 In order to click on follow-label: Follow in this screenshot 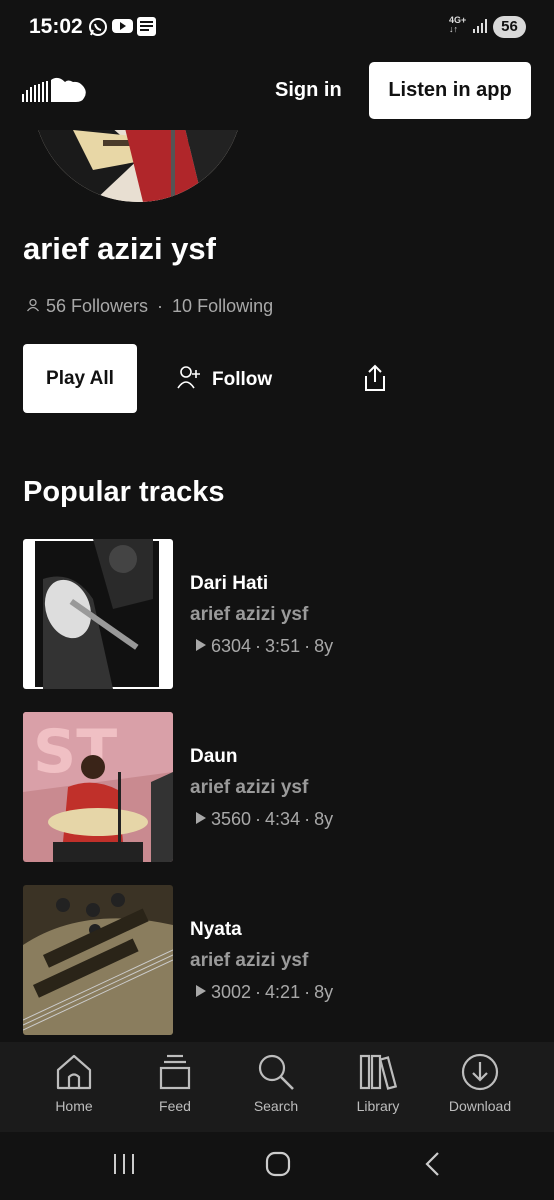, I will do `click(242, 379)`.